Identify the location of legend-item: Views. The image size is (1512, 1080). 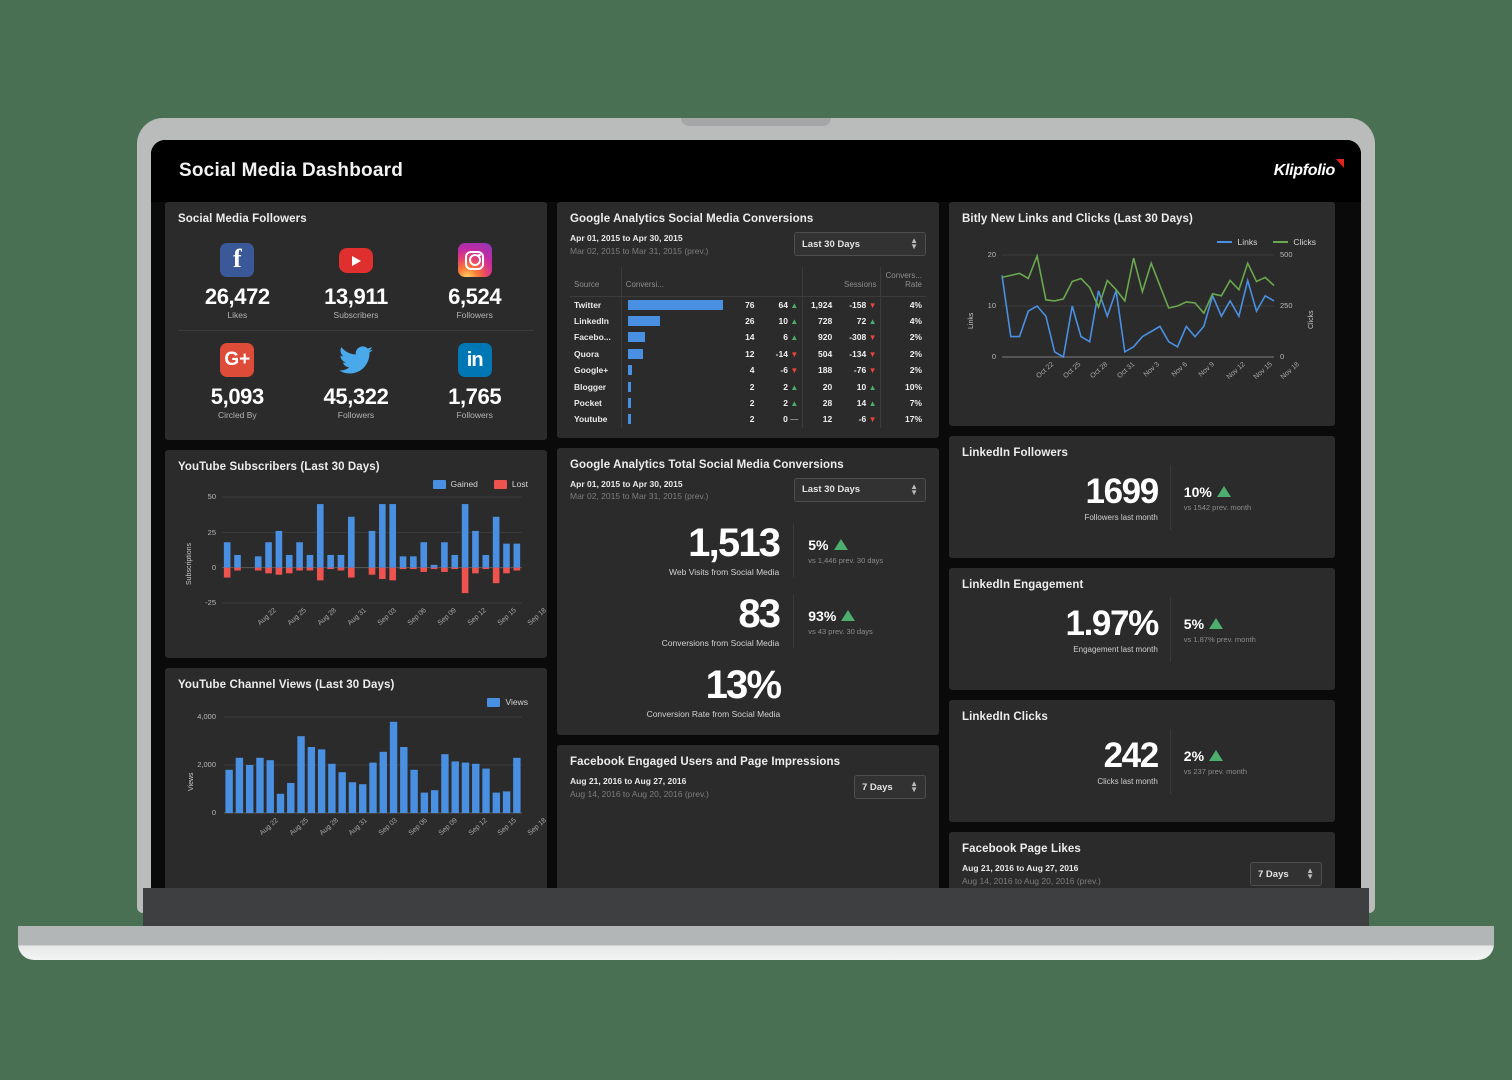
(507, 702).